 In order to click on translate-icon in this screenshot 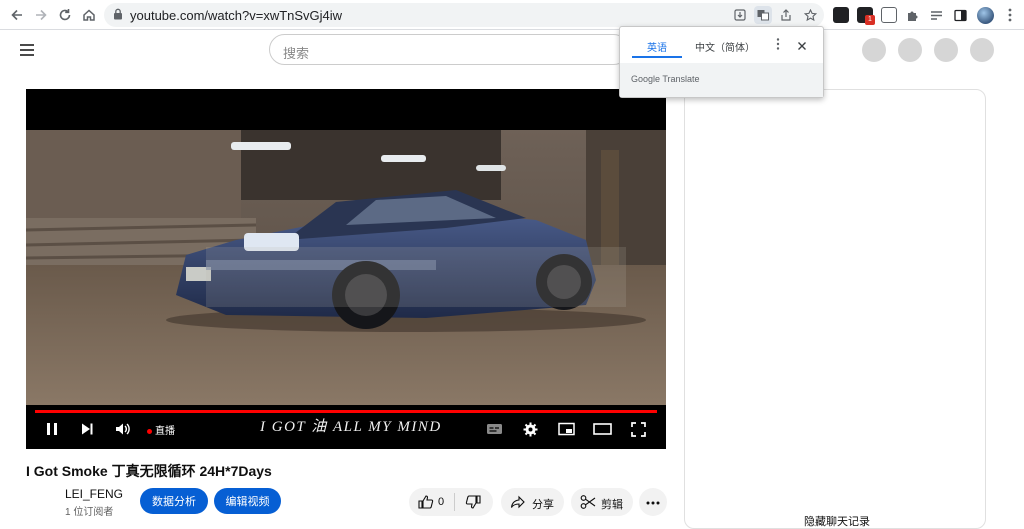, I will do `click(763, 15)`.